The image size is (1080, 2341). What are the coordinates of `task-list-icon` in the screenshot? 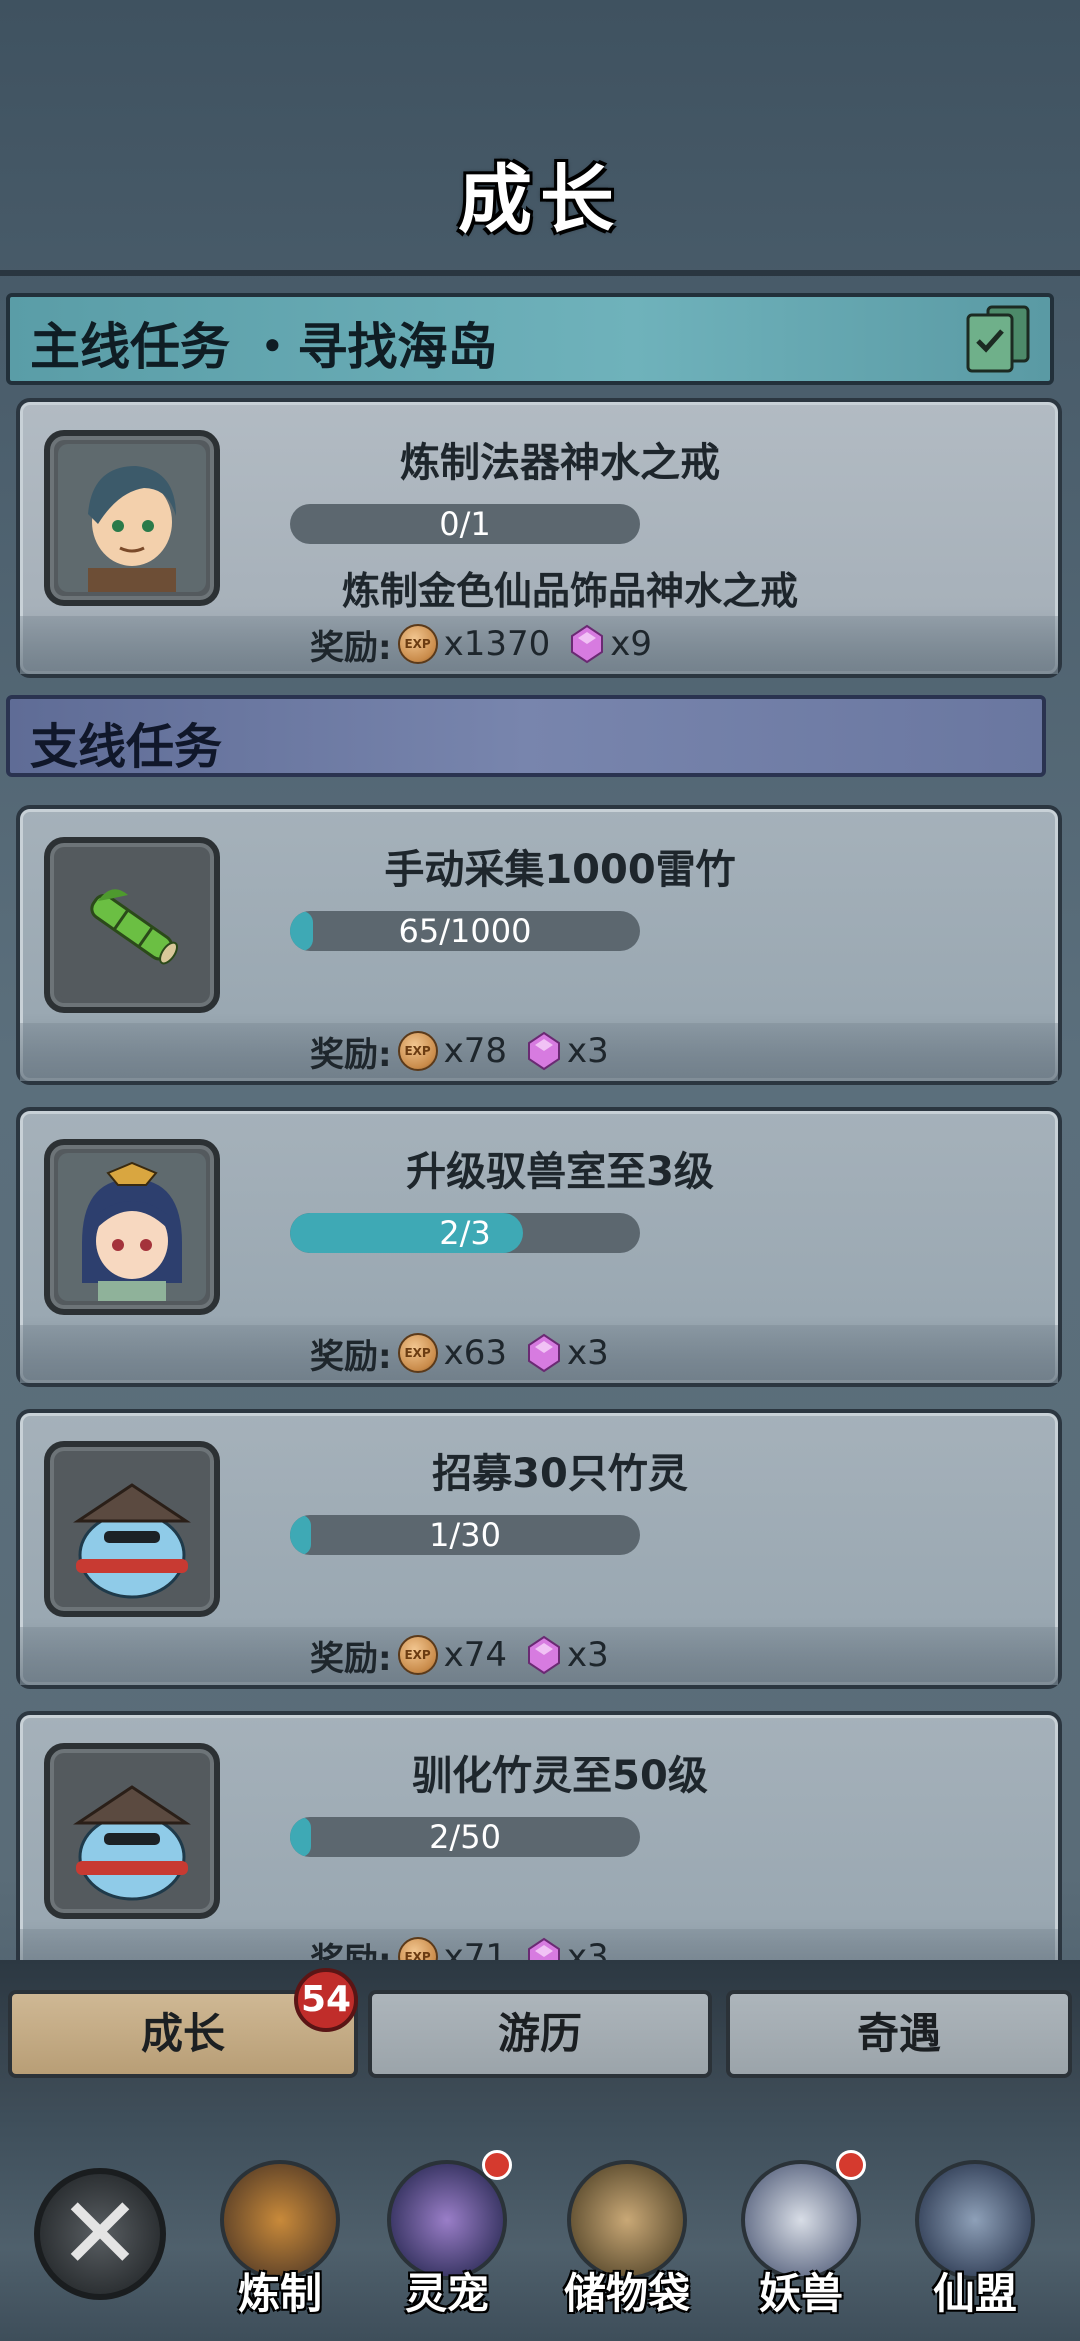 It's located at (998, 339).